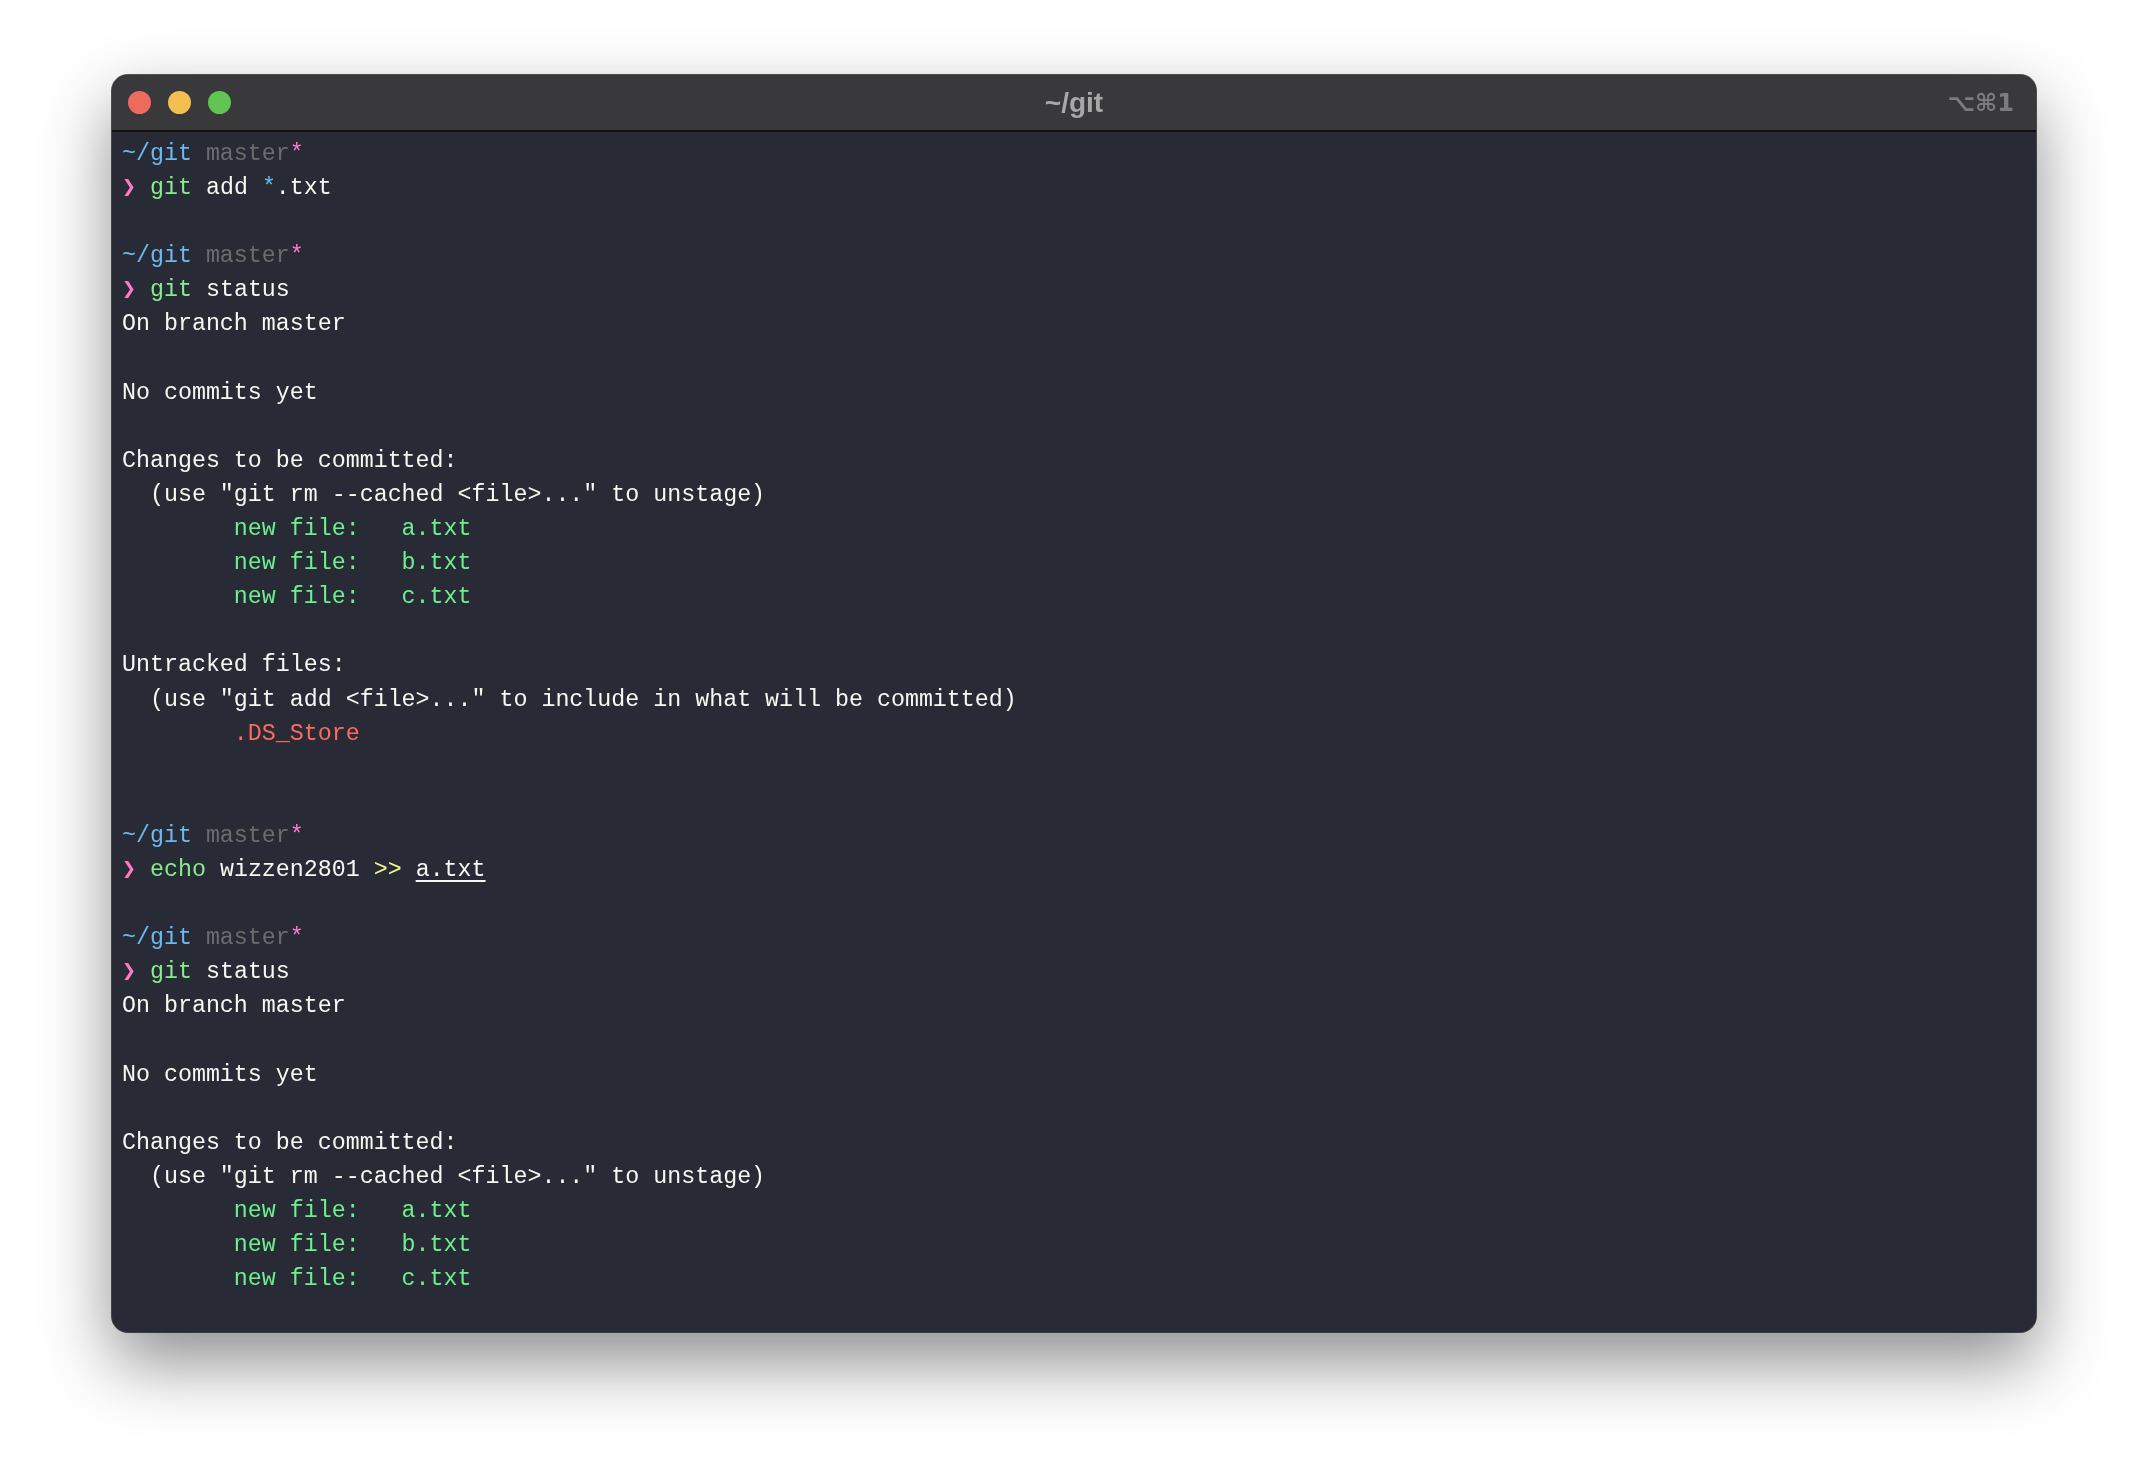 This screenshot has width=2148, height=1480. Describe the element at coordinates (582, 700) in the screenshot. I see `terminal-line: (use "git add <file>..." to include in what will be committed)` at that location.